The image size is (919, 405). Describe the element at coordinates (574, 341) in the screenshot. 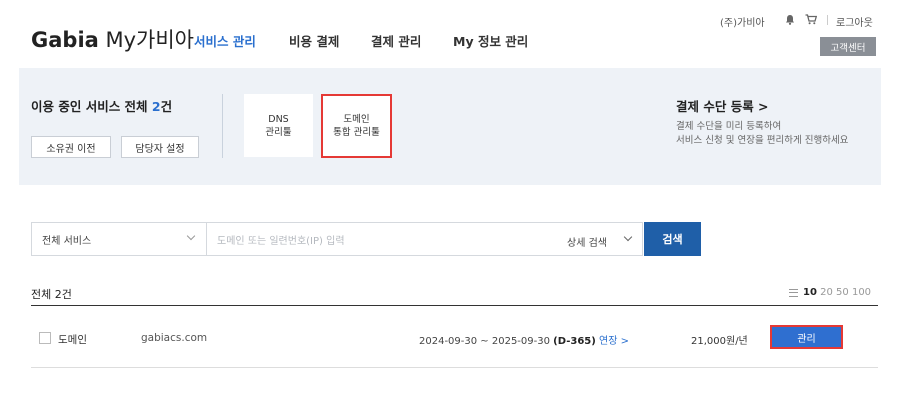

I see `d-day-badge: (D-365)` at that location.